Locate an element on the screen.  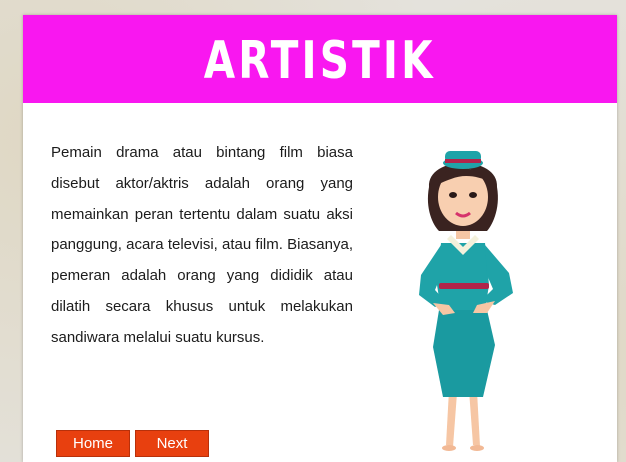
page-title: ARTISTIK is located at coordinates (320, 61).